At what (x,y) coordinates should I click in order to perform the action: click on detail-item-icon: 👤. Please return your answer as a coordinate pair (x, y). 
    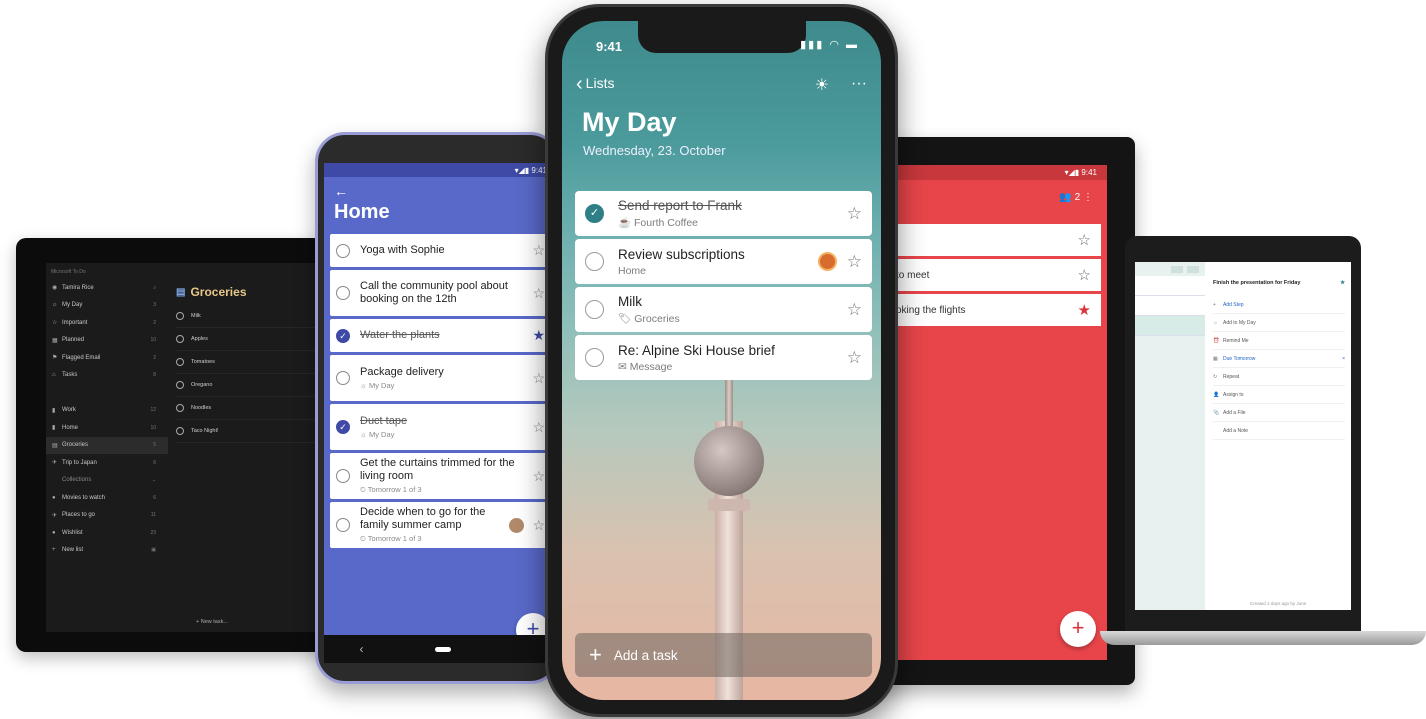
    Looking at the image, I should click on (1216, 394).